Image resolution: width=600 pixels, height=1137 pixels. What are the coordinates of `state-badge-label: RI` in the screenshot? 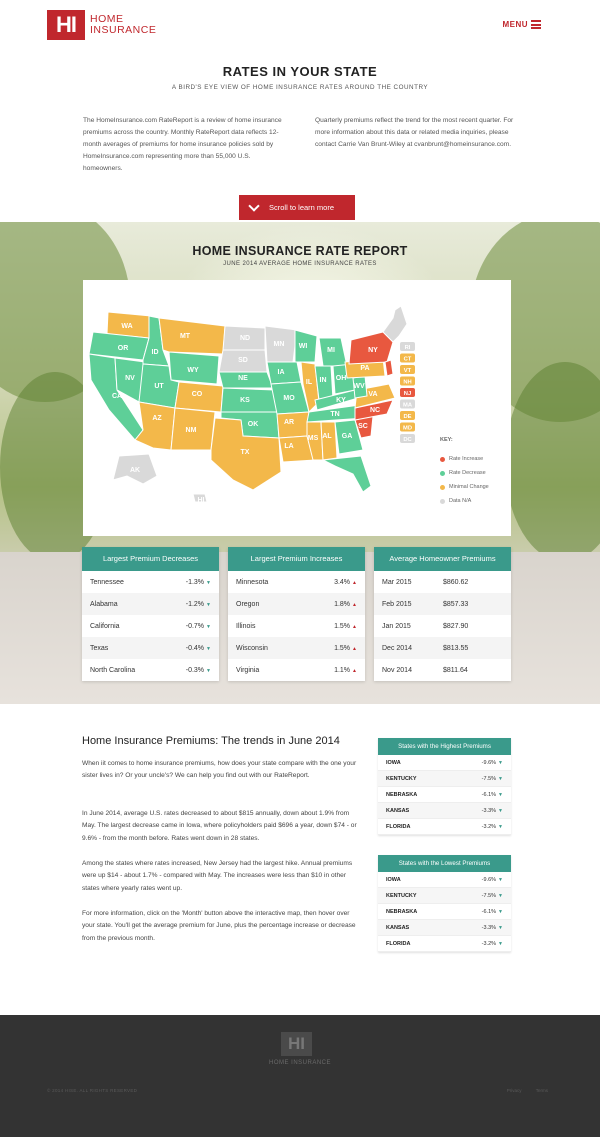 It's located at (408, 348).